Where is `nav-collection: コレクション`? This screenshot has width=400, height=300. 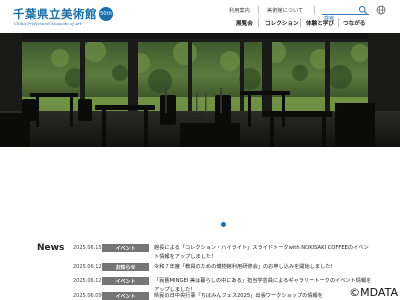 nav-collection: コレクション is located at coordinates (282, 23).